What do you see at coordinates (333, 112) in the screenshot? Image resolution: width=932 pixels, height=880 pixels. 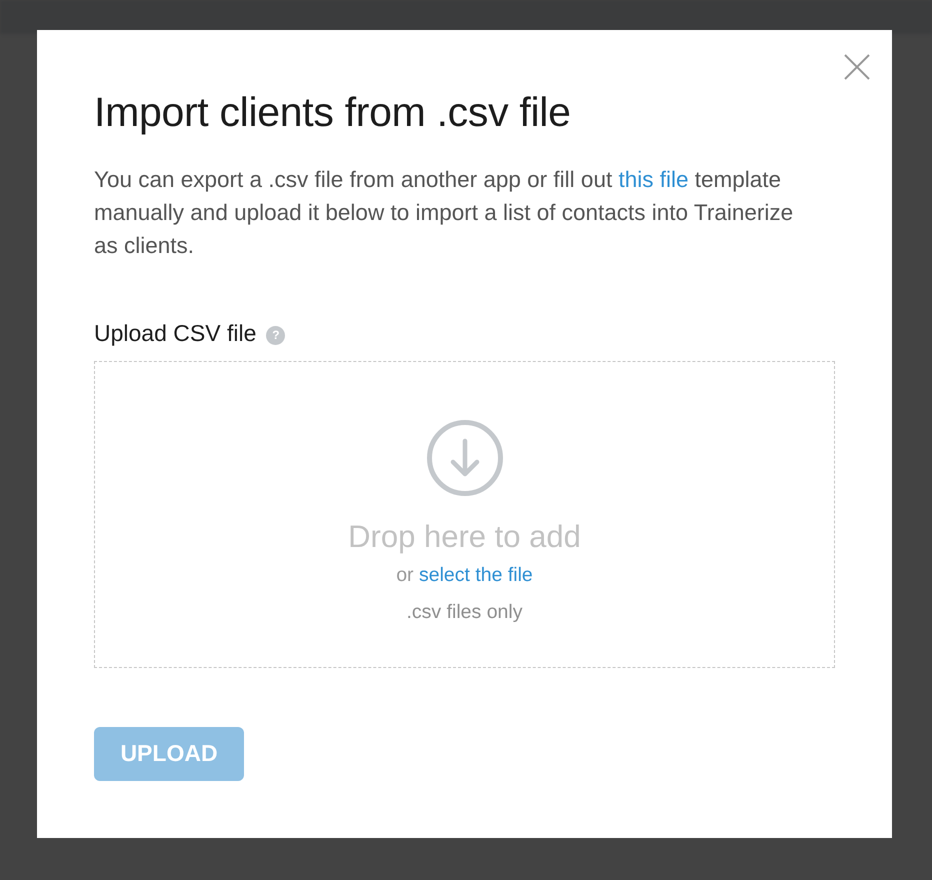 I see `dialog-title: Import clients from .csv file` at bounding box center [333, 112].